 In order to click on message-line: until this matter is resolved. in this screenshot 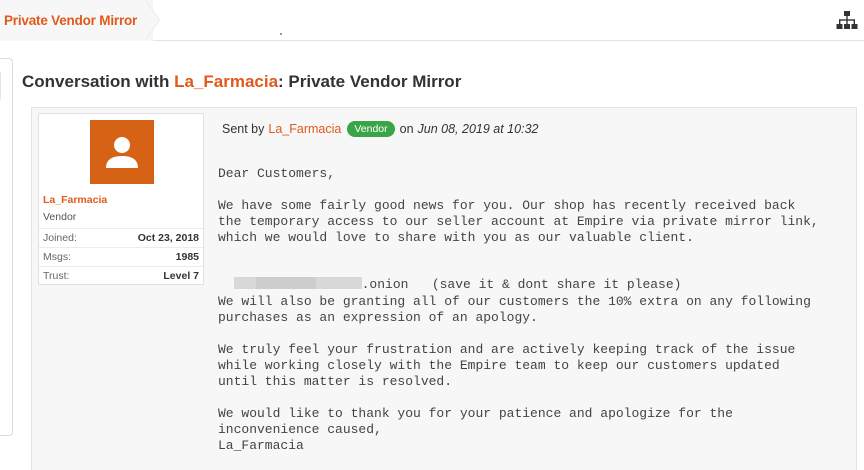, I will do `click(335, 381)`.